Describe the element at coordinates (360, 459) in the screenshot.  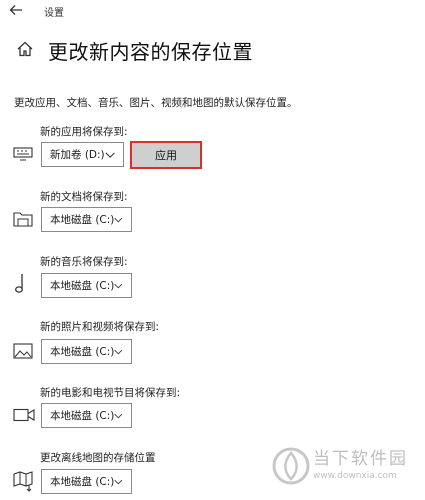
I see `watermark-title: 当下软件园` at that location.